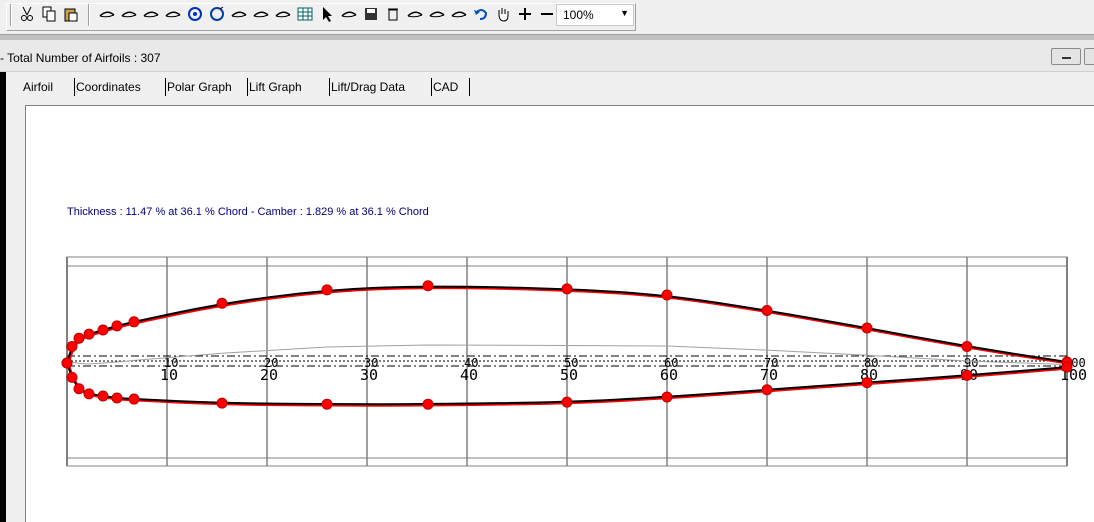  Describe the element at coordinates (269, 375) in the screenshot. I see `tick-label-lower: 20` at that location.